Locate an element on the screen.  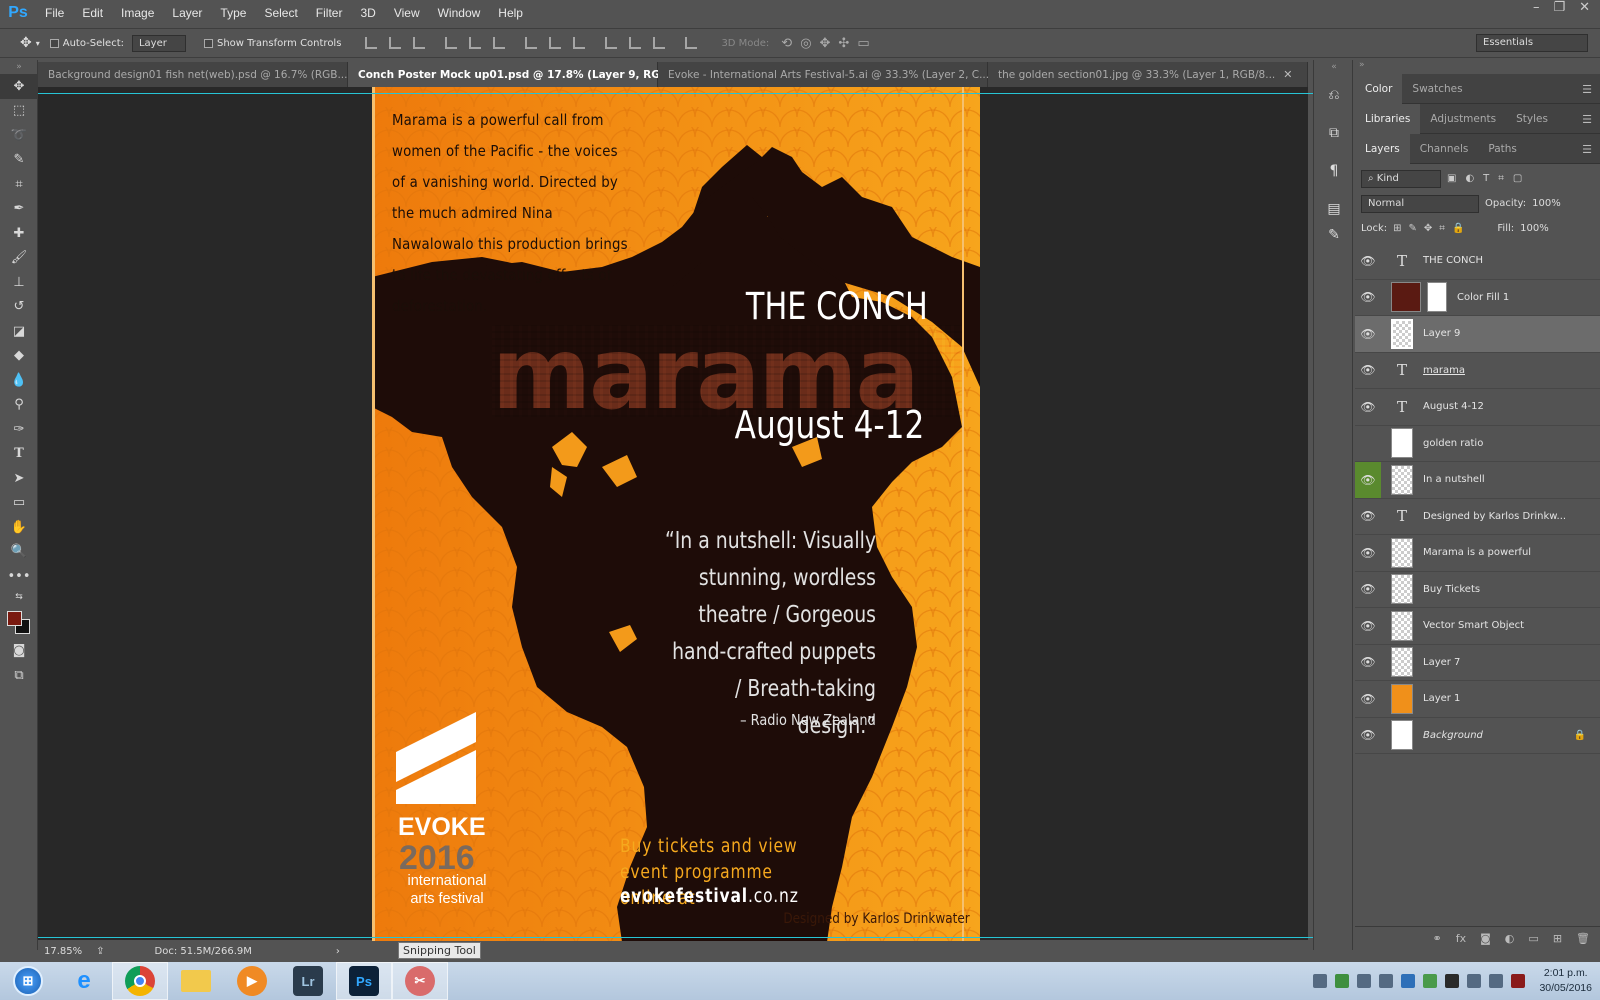
layer-row-marama: 👁 T marama is located at coordinates (1477, 370).